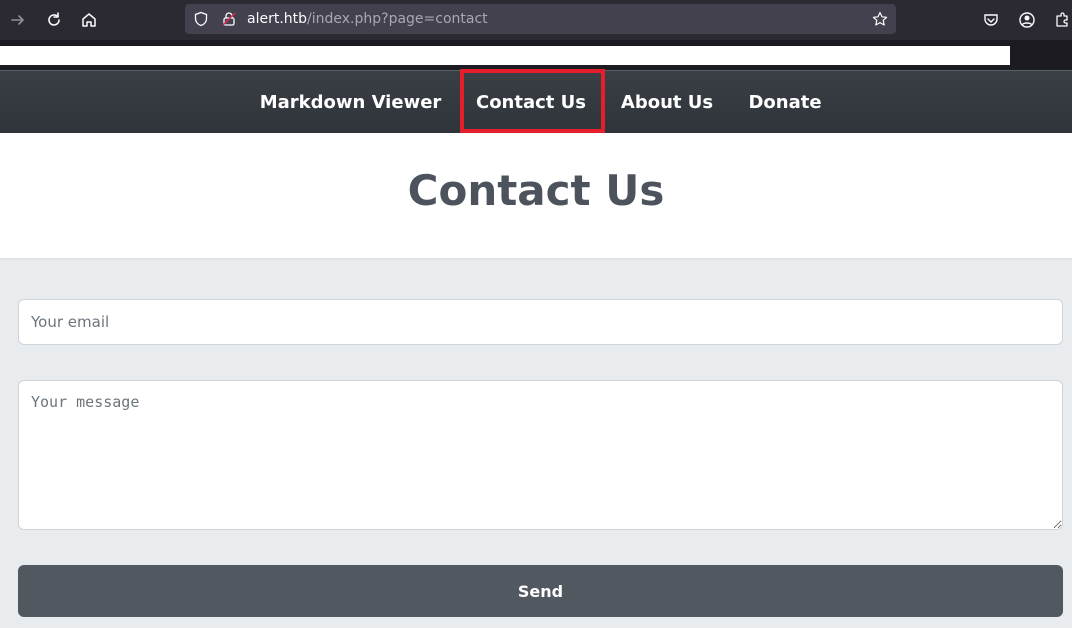  Describe the element at coordinates (667, 102) in the screenshot. I see `nav-about-us: About Us` at that location.